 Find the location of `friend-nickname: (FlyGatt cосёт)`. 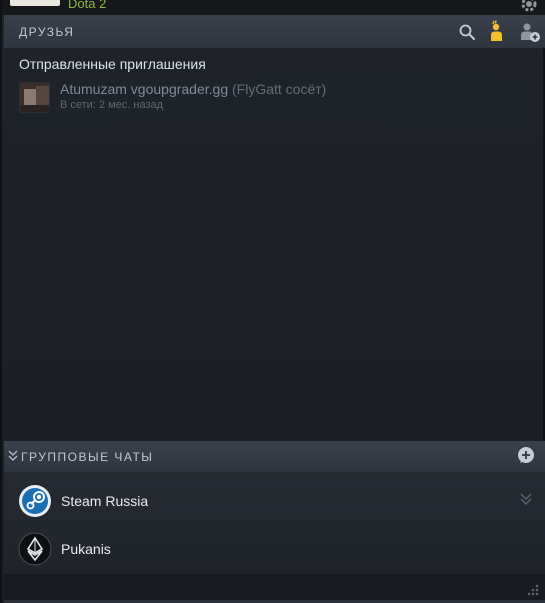

friend-nickname: (FlyGatt cосёт) is located at coordinates (279, 89).